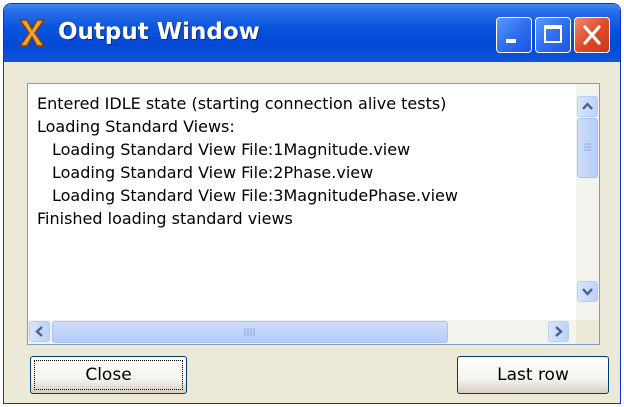 Image resolution: width=624 pixels, height=407 pixels. What do you see at coordinates (587, 202) in the screenshot?
I see `vertical-scrollbar` at bounding box center [587, 202].